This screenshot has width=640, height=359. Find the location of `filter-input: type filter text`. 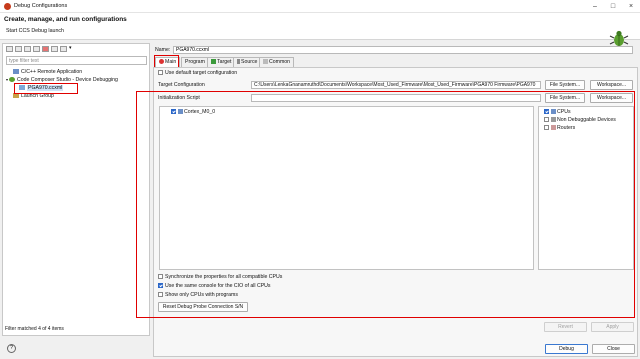

filter-input: type filter text is located at coordinates (76, 60).